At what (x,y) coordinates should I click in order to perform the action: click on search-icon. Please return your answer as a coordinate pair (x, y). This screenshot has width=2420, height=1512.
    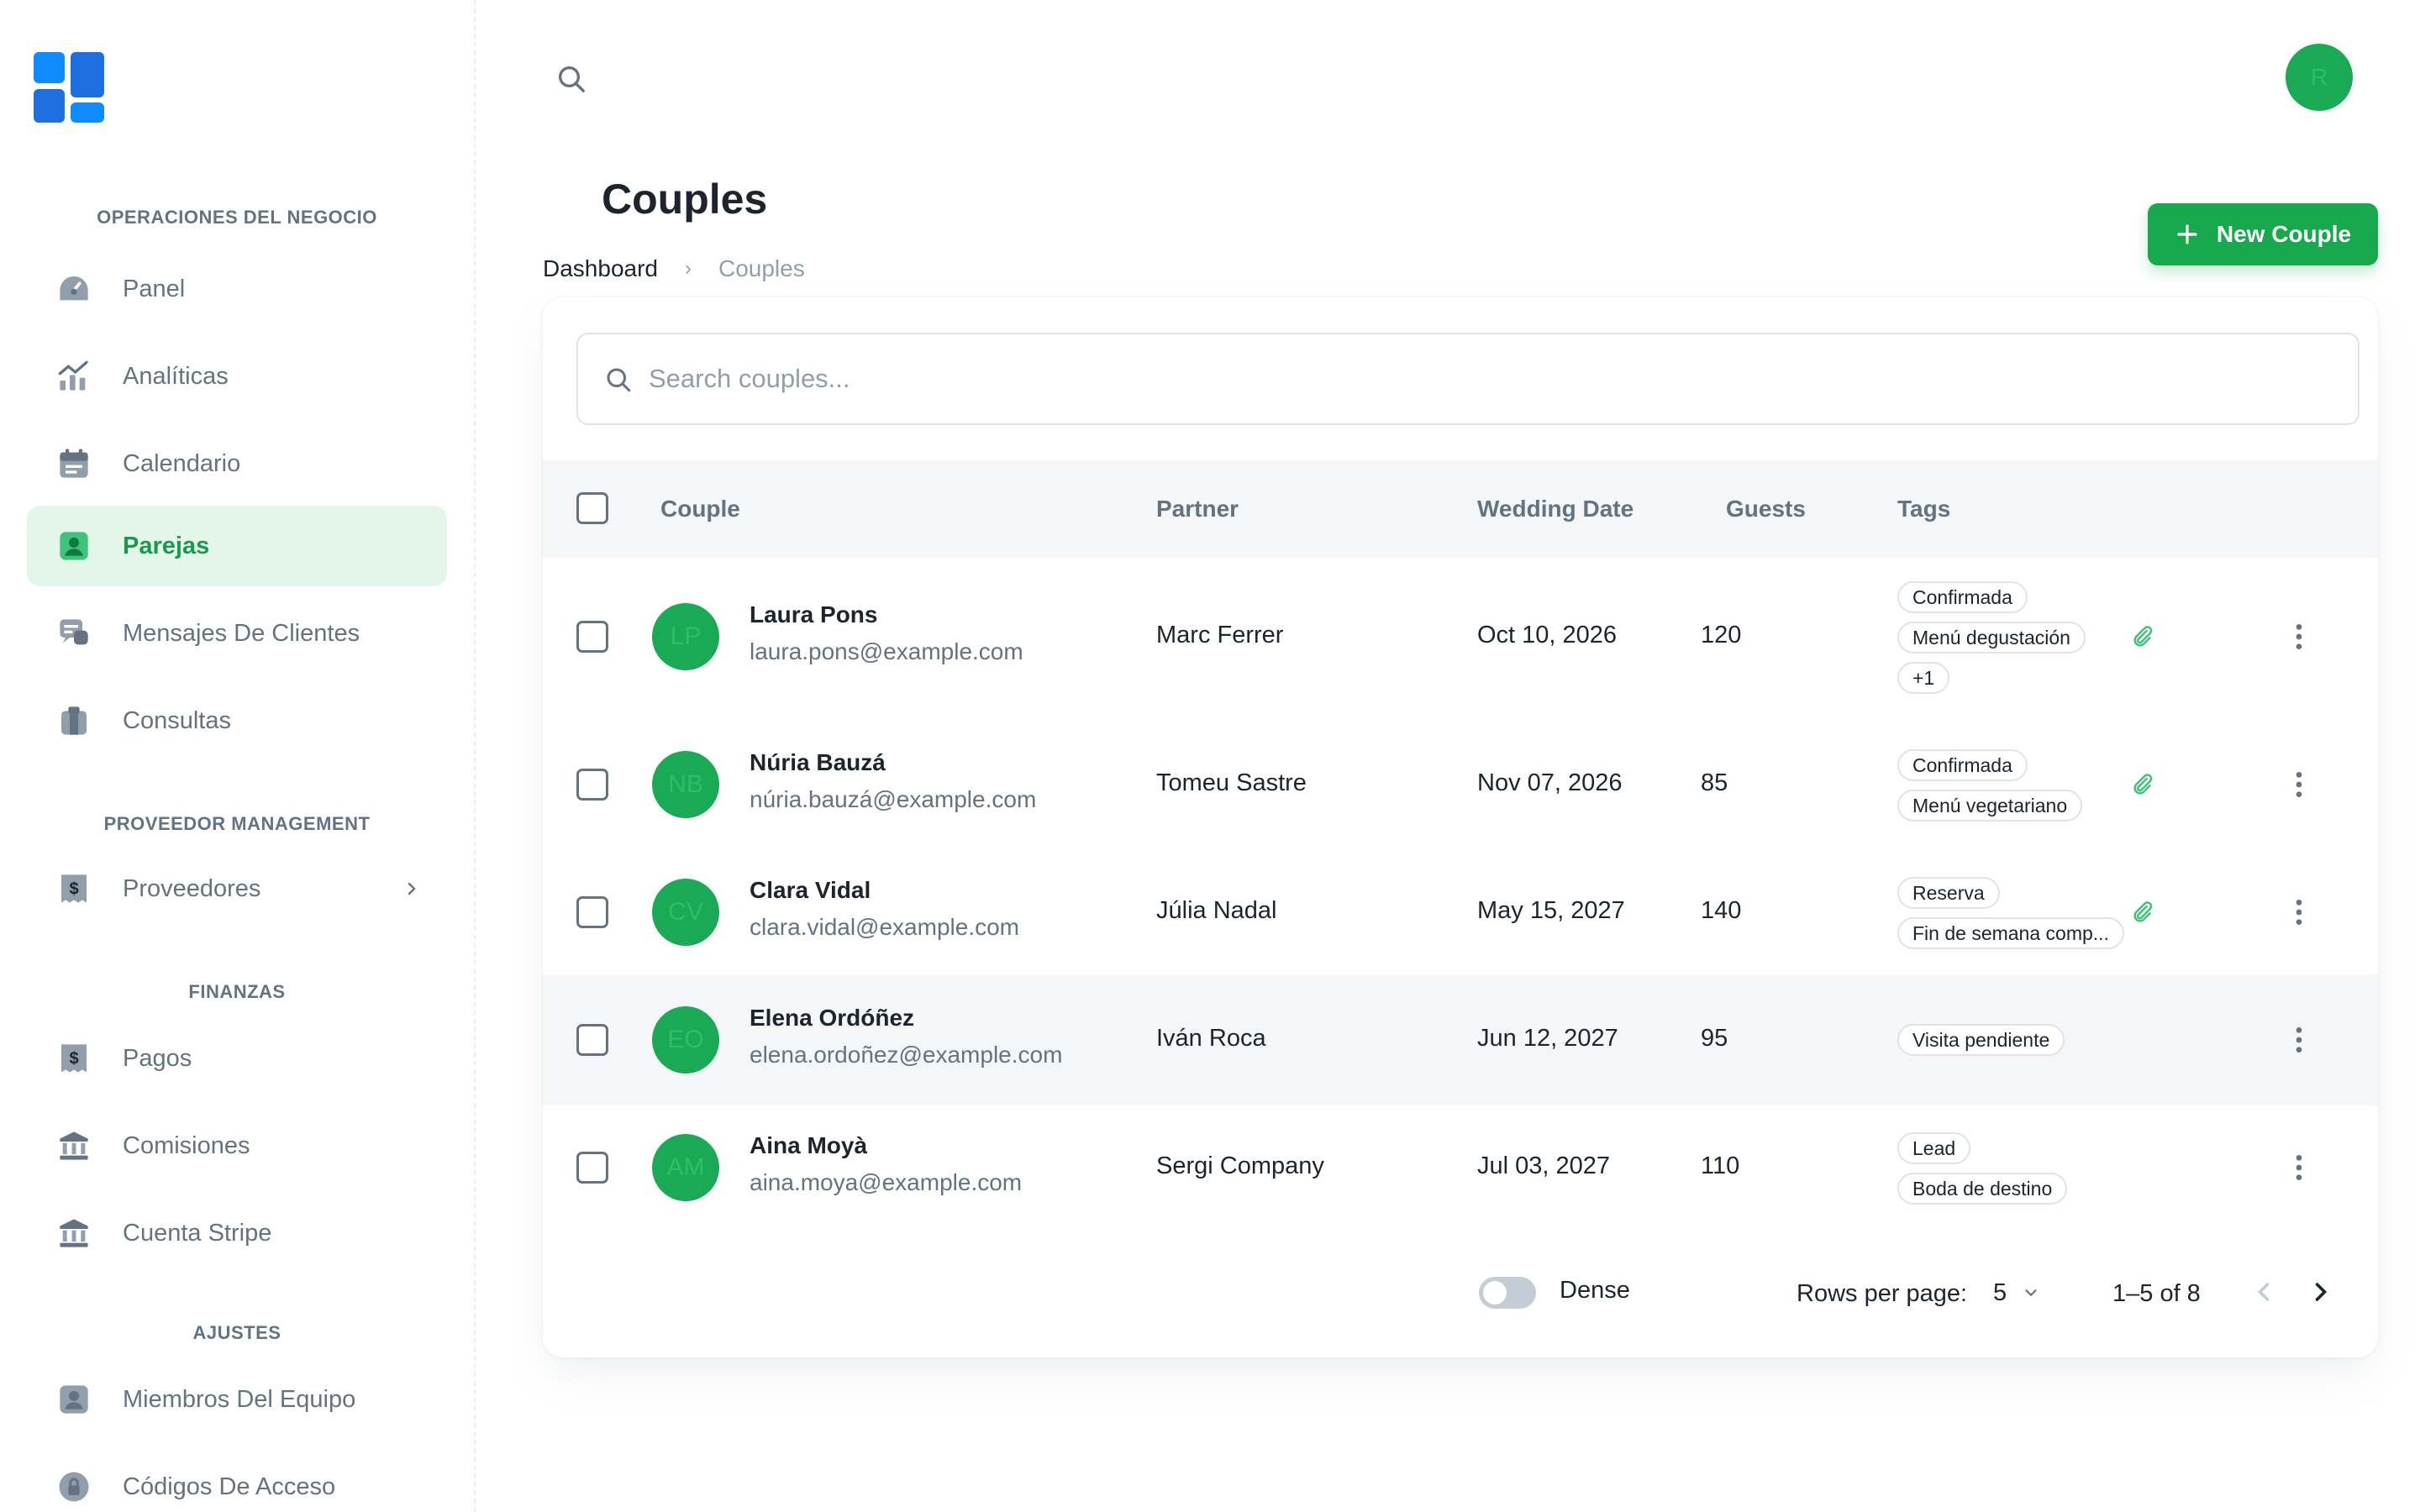
    Looking at the image, I should click on (571, 79).